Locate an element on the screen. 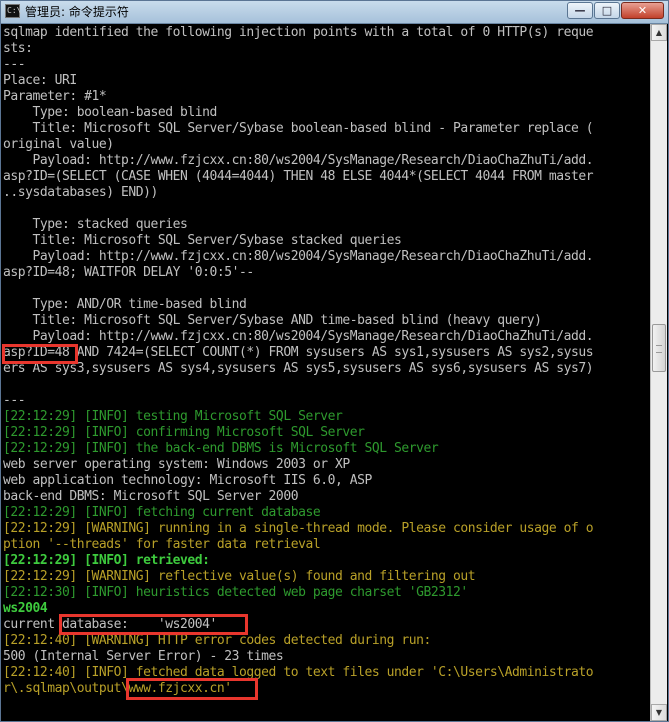 The image size is (669, 722). console-line: current database: 'ws2004' is located at coordinates (110, 624).